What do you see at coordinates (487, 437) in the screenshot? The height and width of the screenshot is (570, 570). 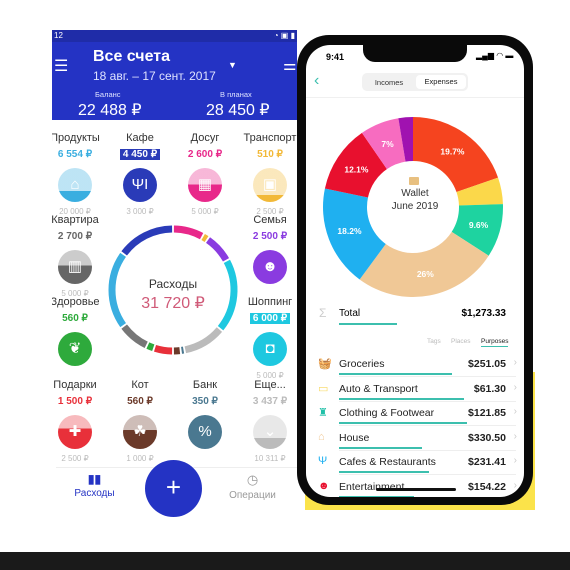 I see `purpose-value: $330.50` at bounding box center [487, 437].